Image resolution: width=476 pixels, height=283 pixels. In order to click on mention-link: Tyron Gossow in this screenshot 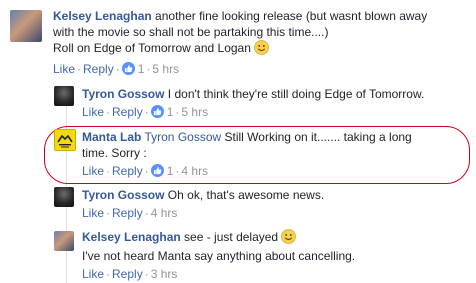, I will do `click(182, 137)`.